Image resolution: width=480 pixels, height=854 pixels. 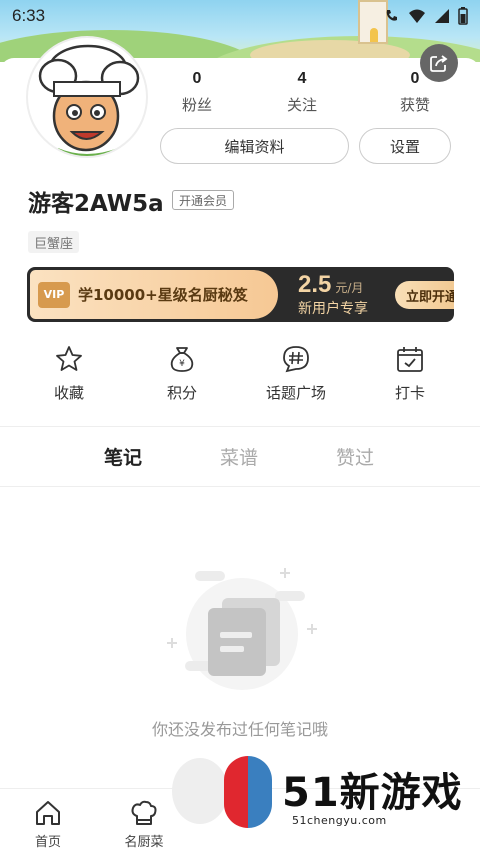 I want to click on clock: 6:33, so click(x=29, y=15).